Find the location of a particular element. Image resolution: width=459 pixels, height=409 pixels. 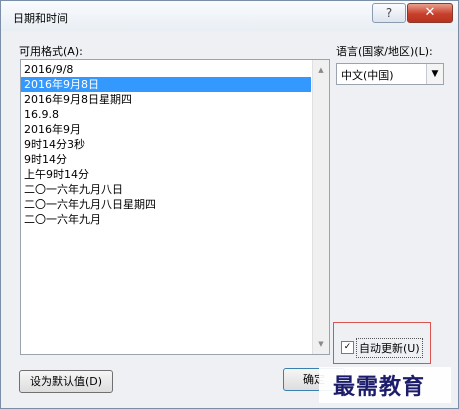

set-default-button: 设为默认值(D) is located at coordinates (66, 381).